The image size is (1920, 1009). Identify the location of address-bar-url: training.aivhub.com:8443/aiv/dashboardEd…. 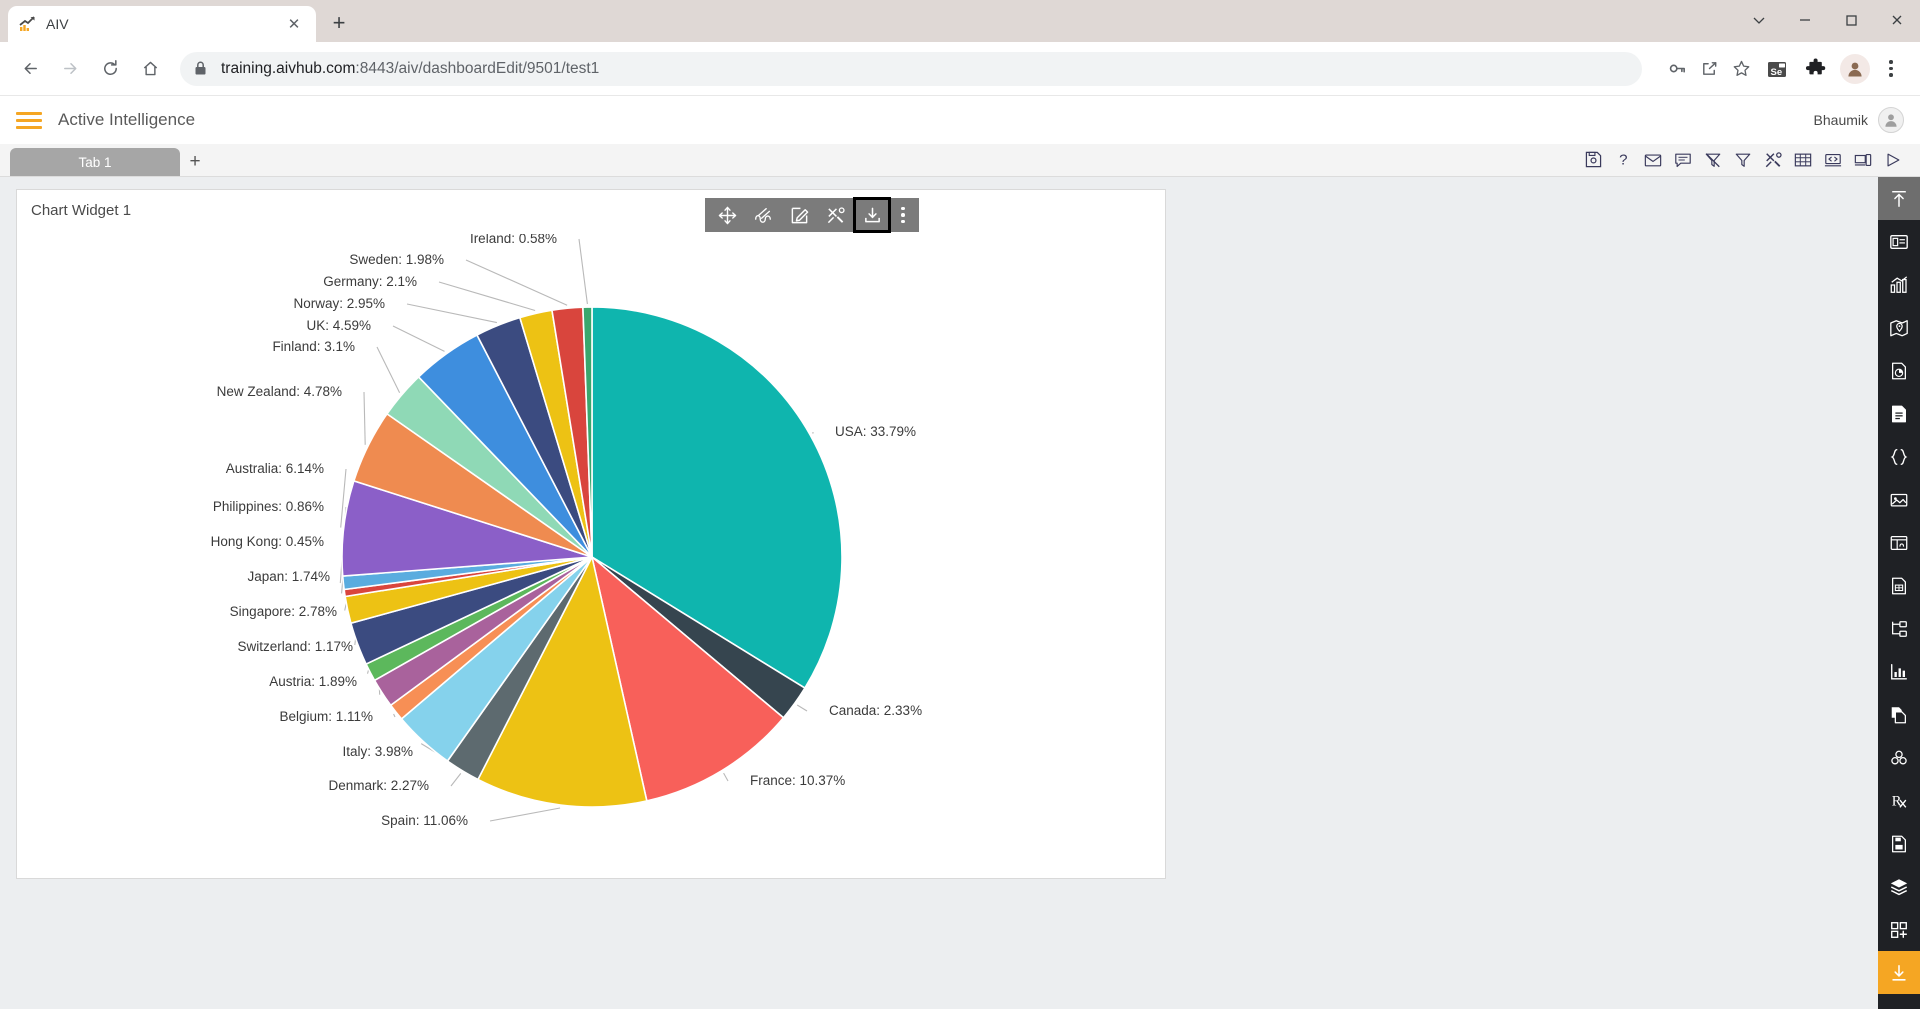
(410, 68).